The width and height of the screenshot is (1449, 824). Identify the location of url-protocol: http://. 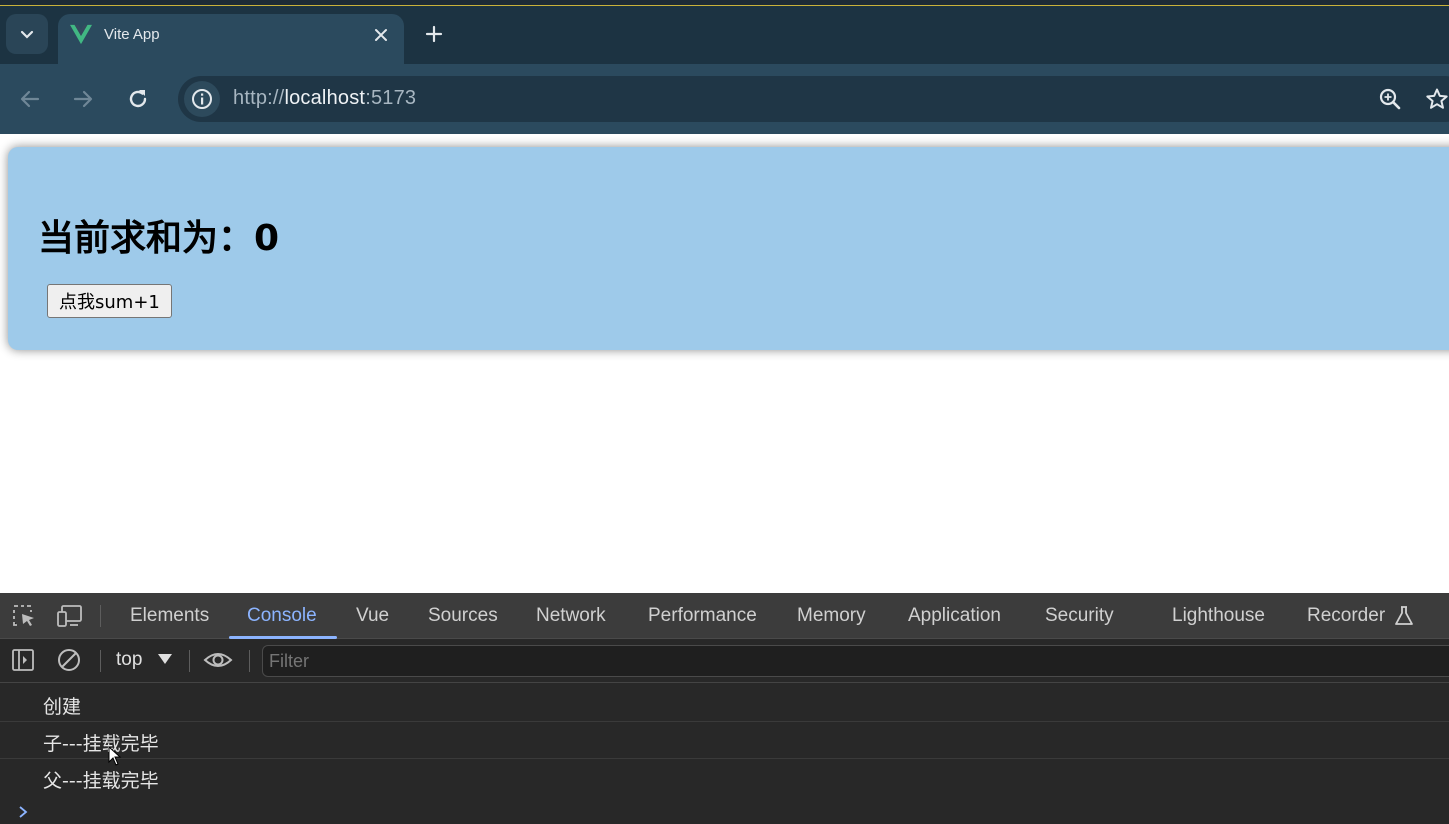
(259, 98).